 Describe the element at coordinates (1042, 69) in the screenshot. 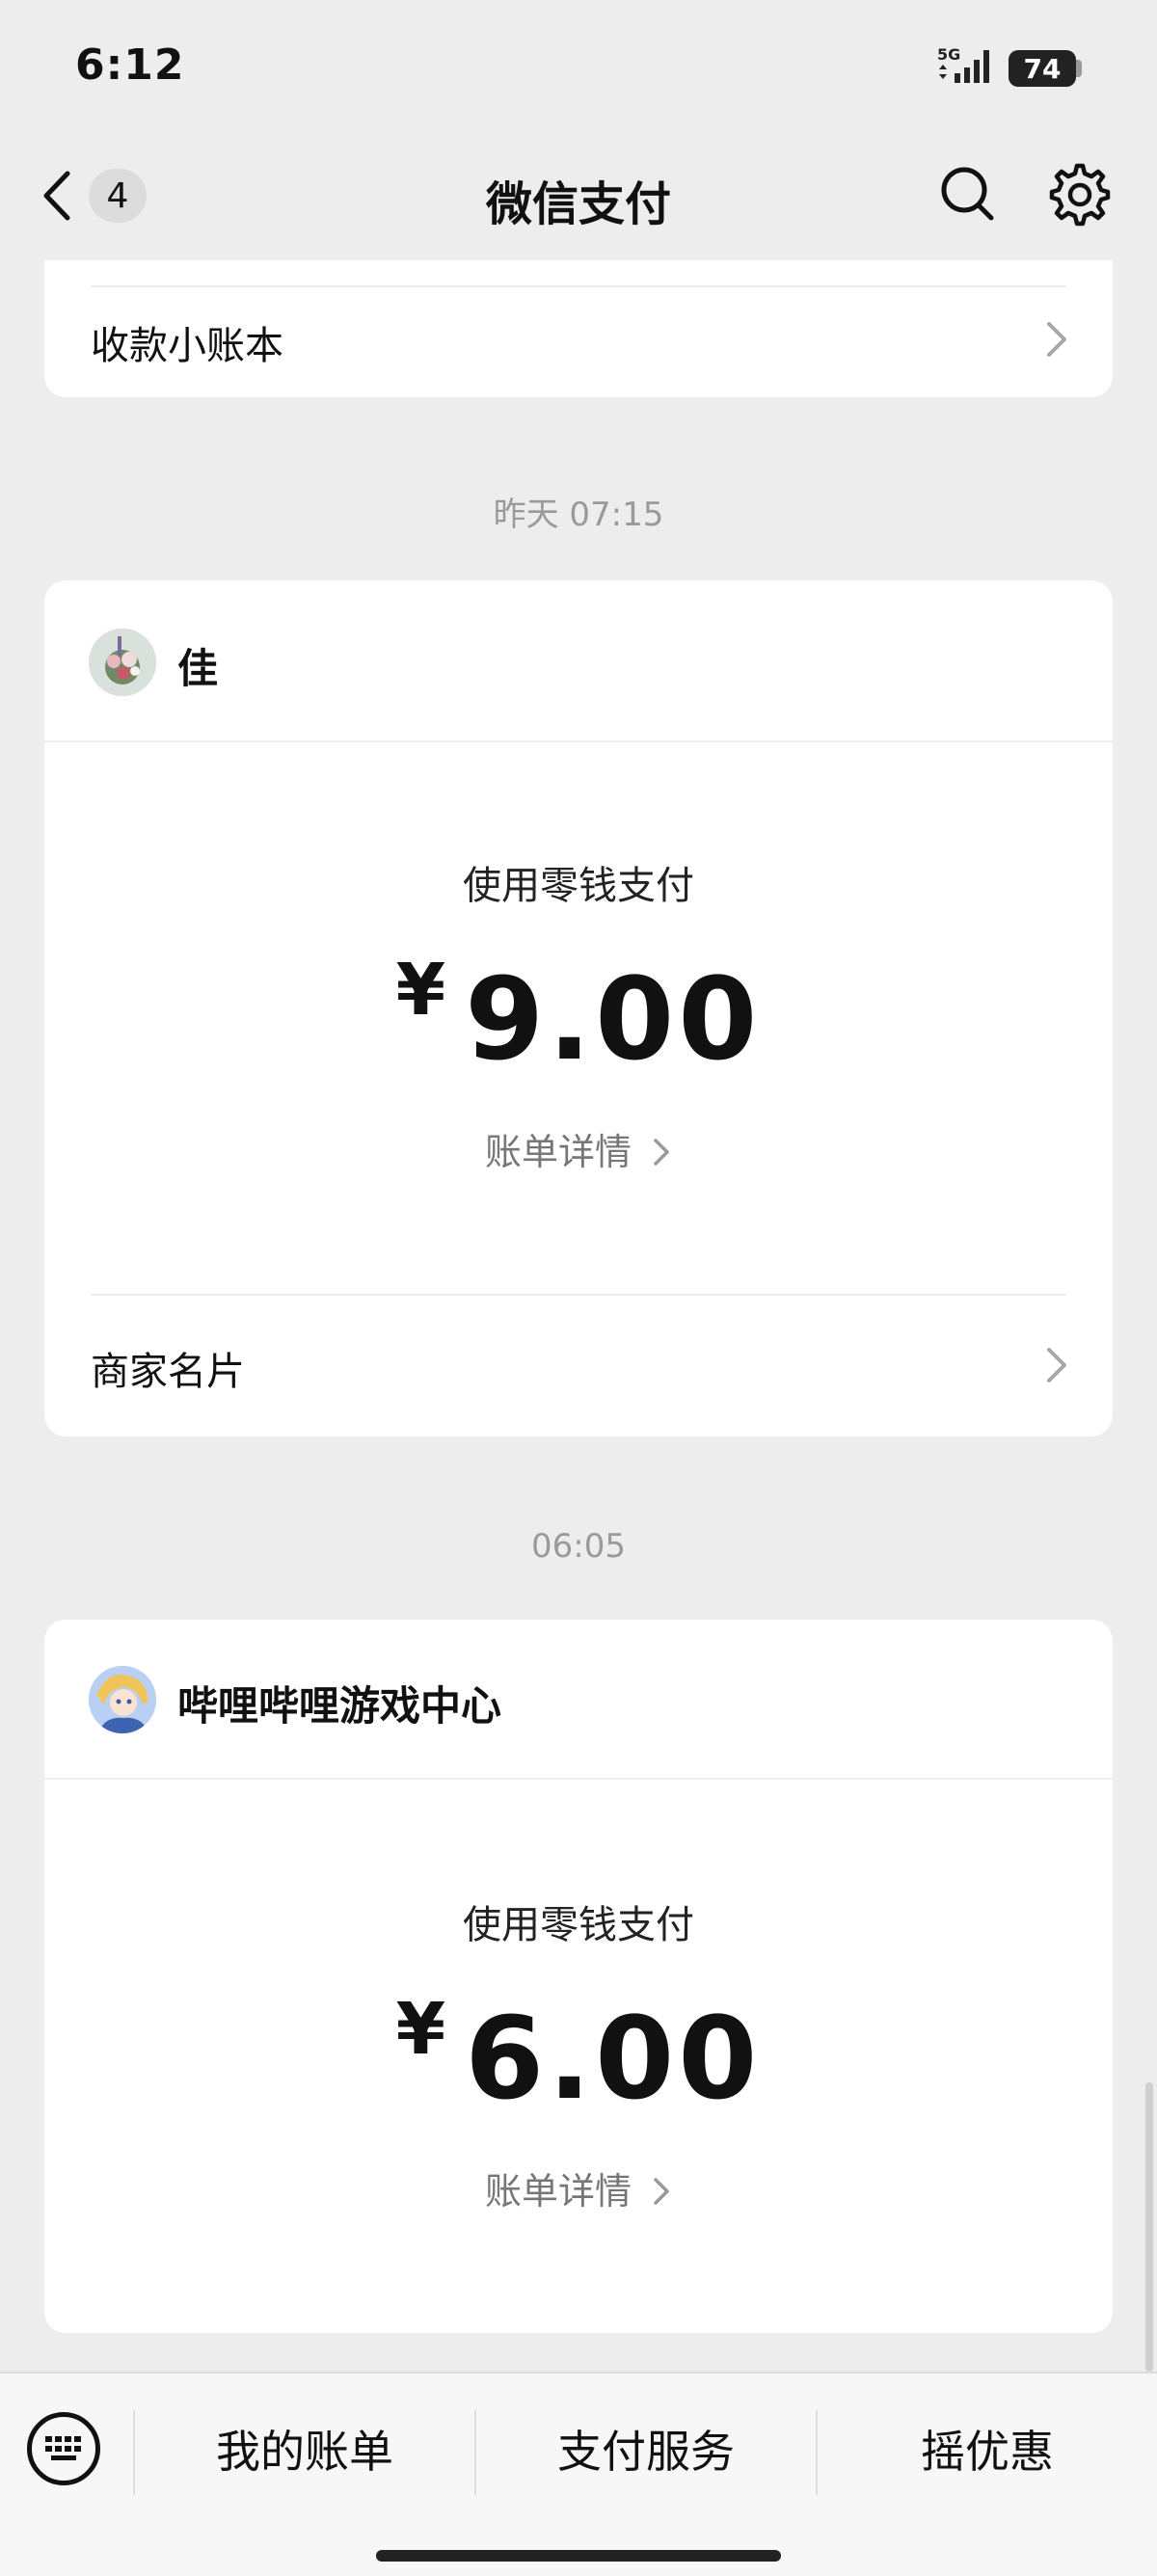

I see `battery-indicator: 74` at that location.